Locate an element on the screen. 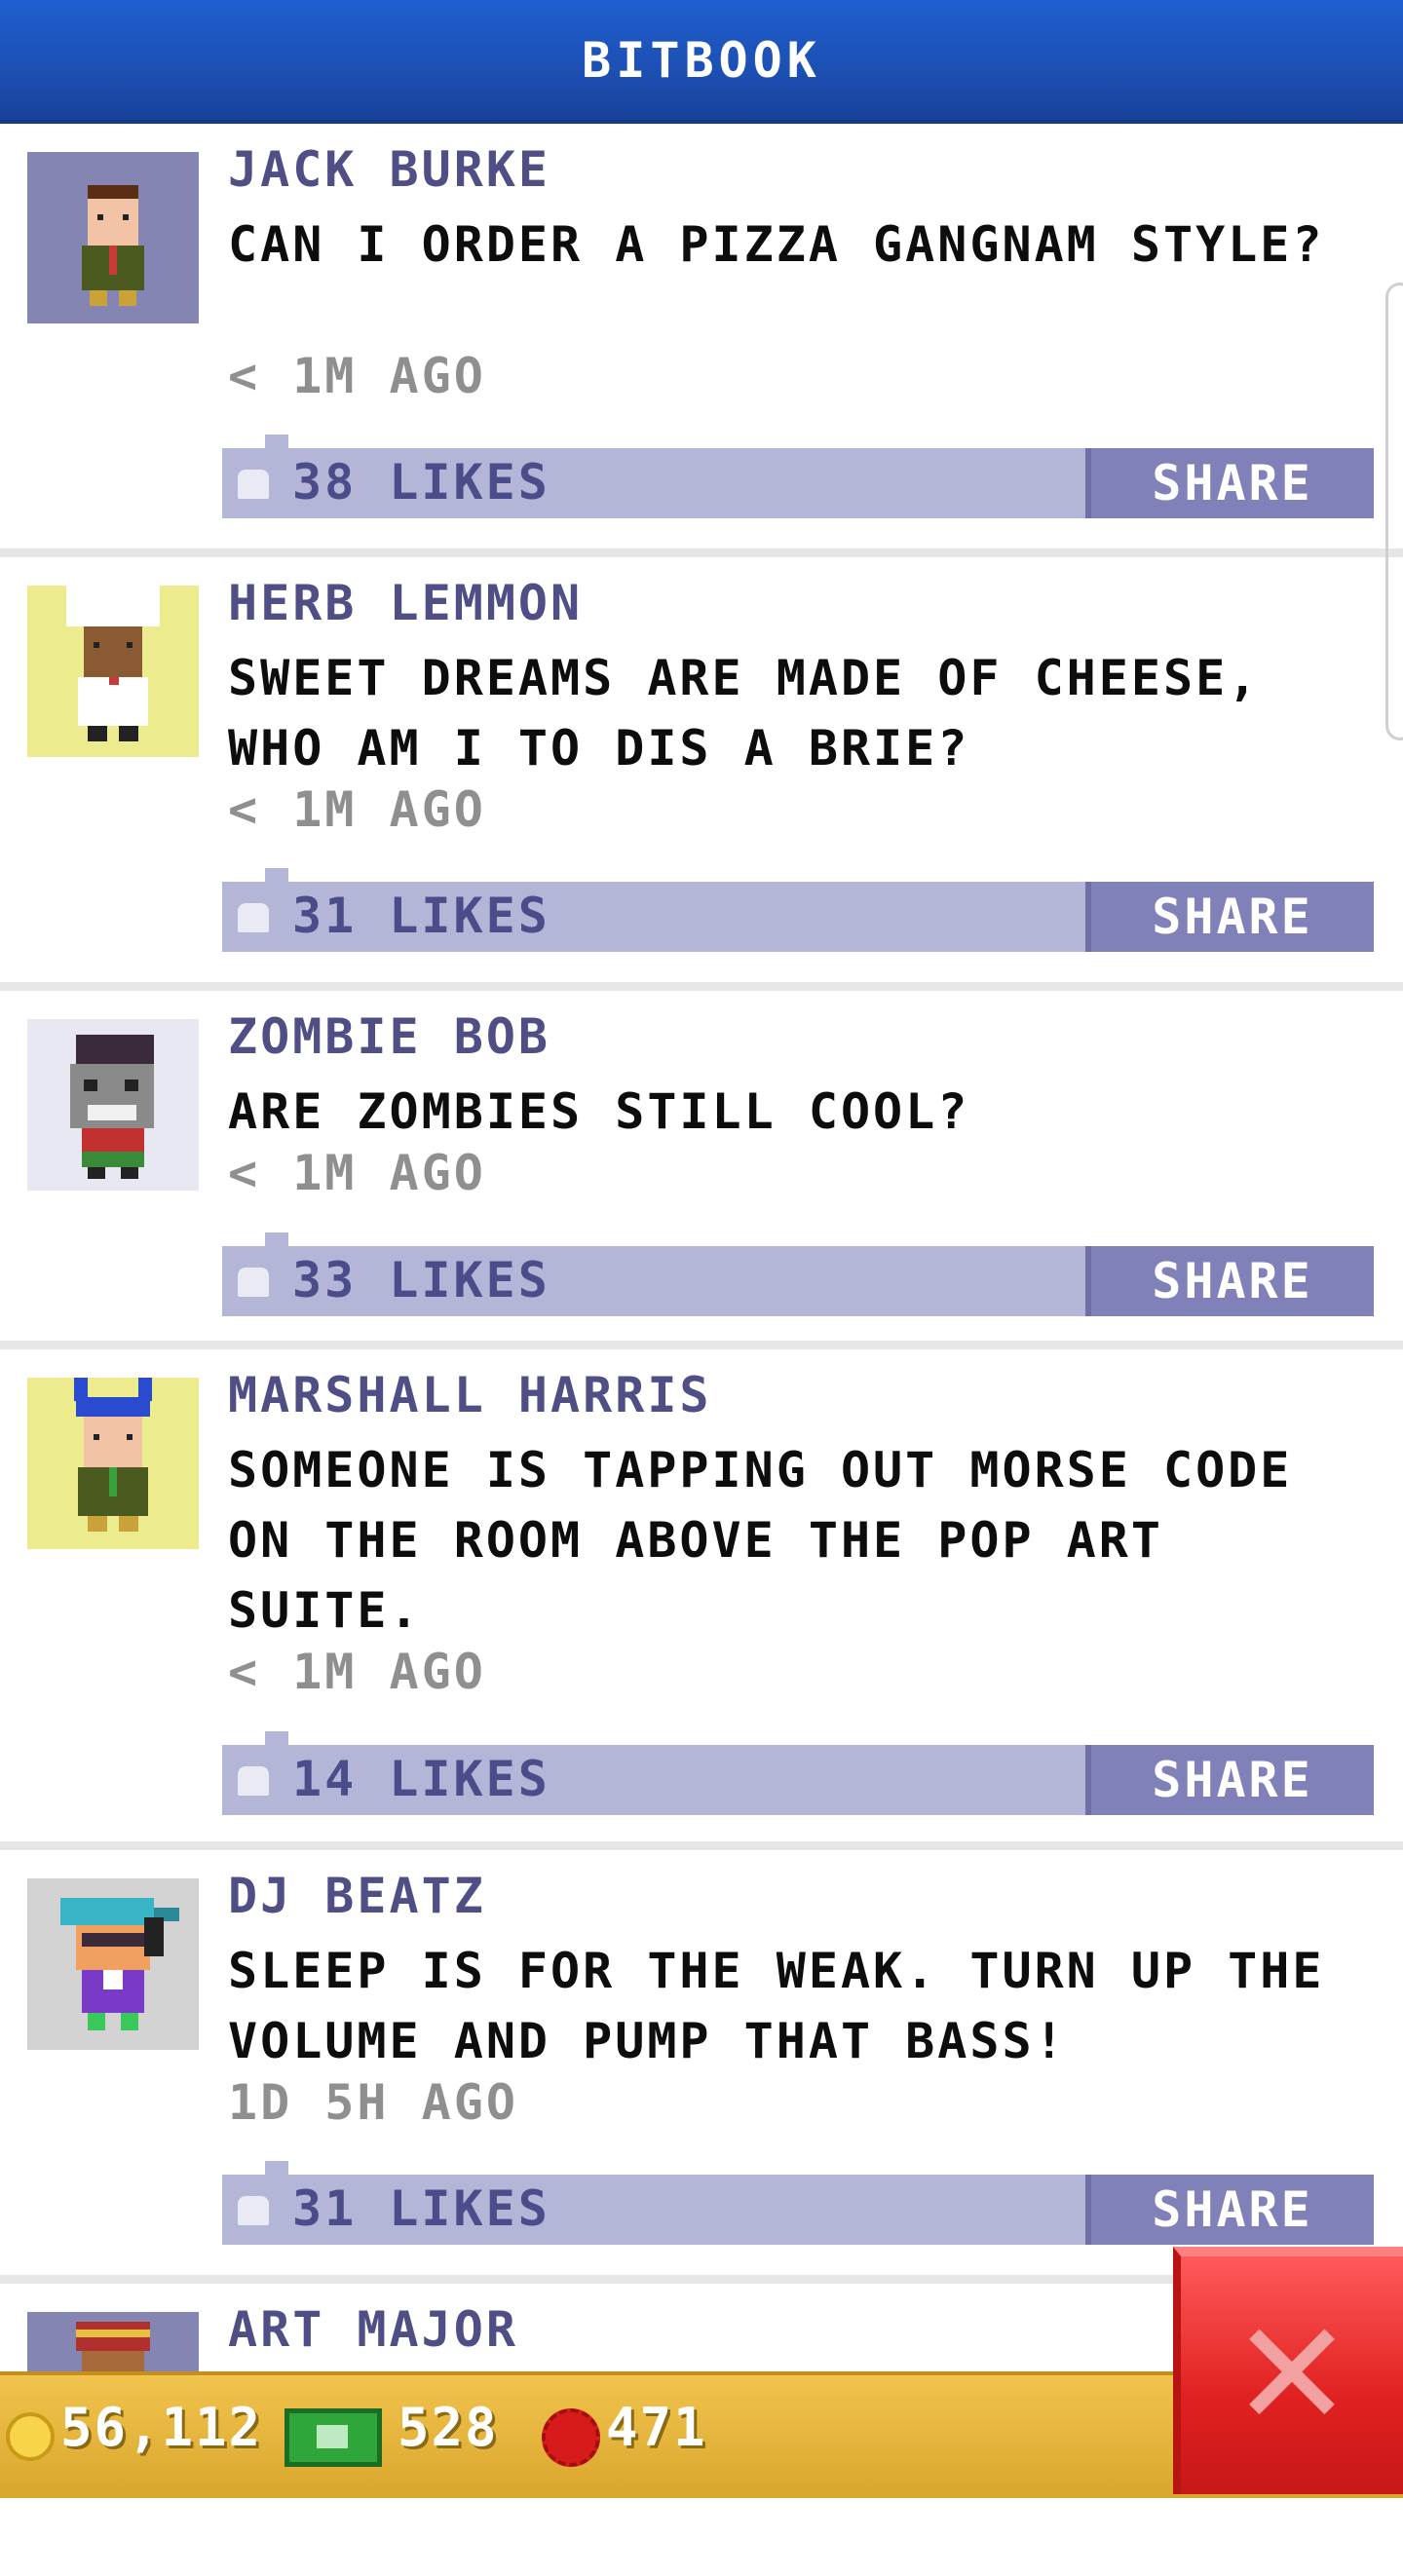  like-bar: 14 LIKES SHARE is located at coordinates (798, 1773).